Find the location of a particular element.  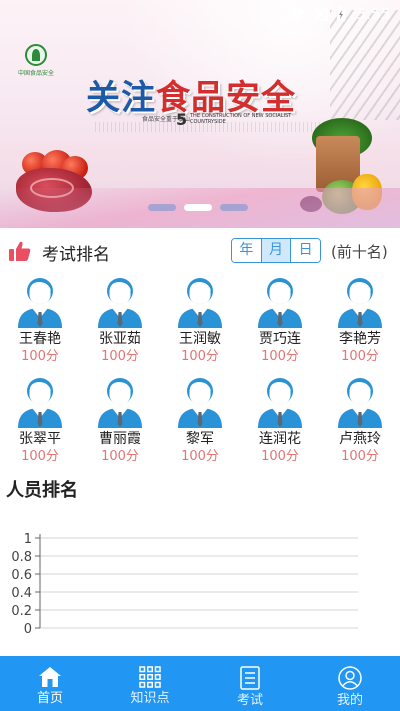

status-time: 3:55 is located at coordinates (373, 14).